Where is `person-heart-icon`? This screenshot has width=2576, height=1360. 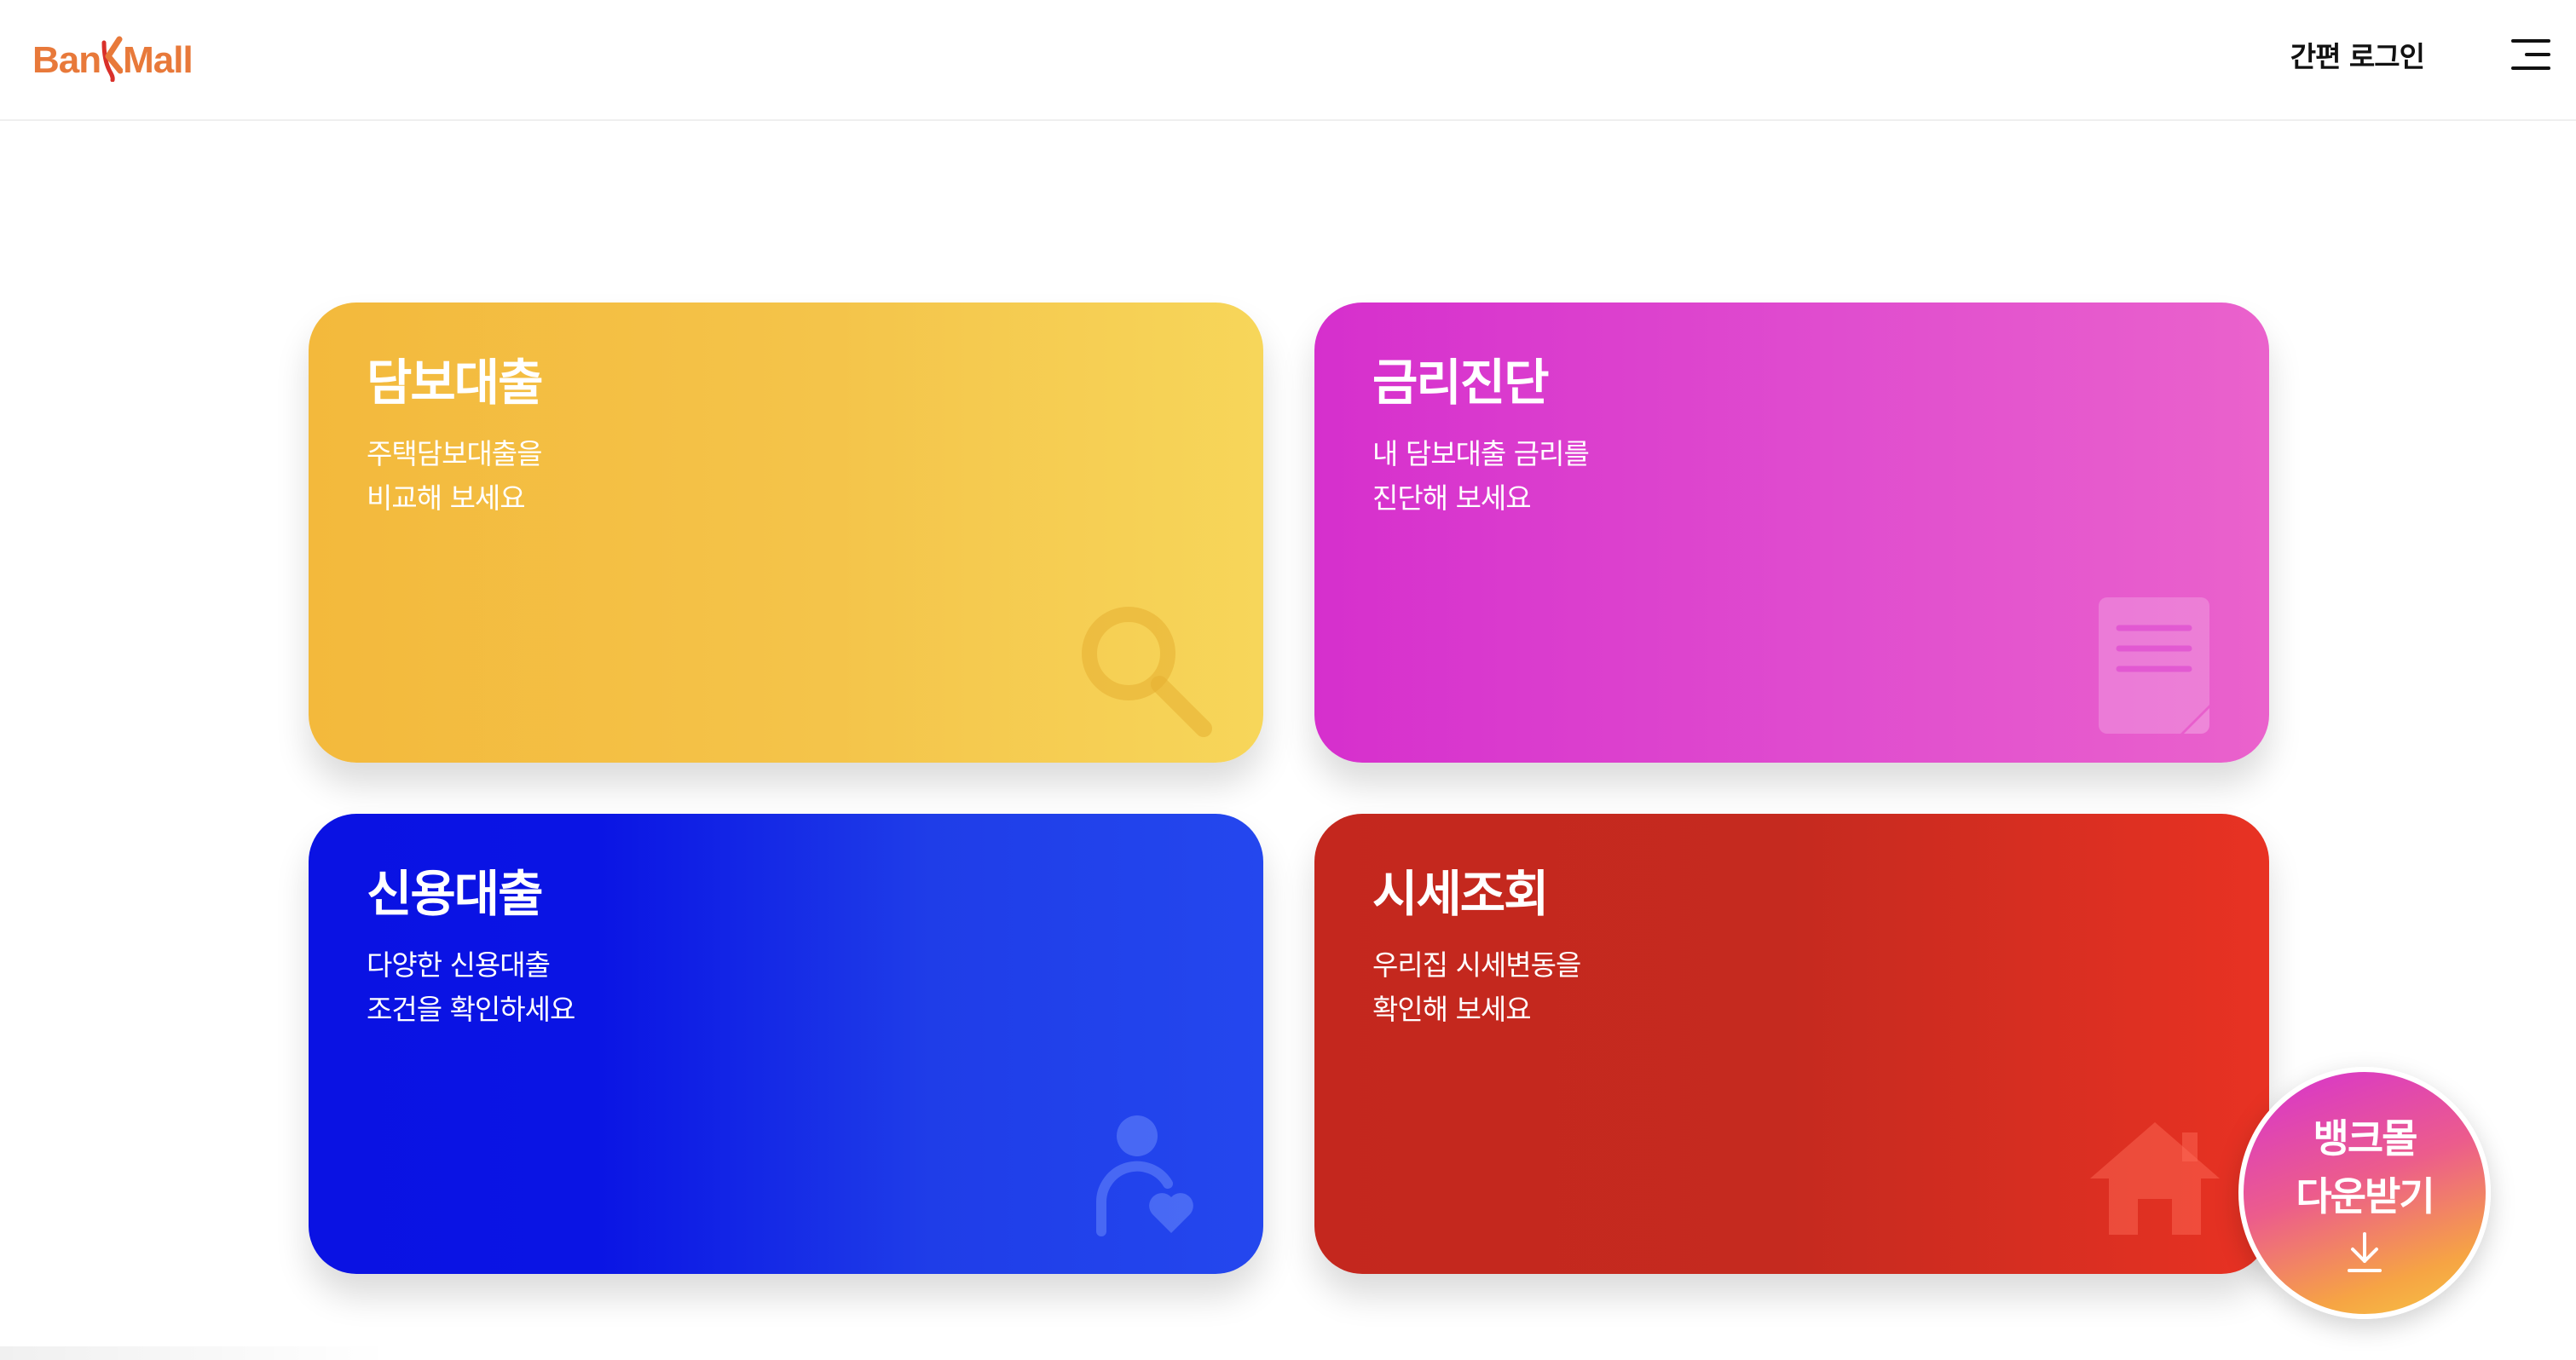
person-heart-icon is located at coordinates (1151, 1179).